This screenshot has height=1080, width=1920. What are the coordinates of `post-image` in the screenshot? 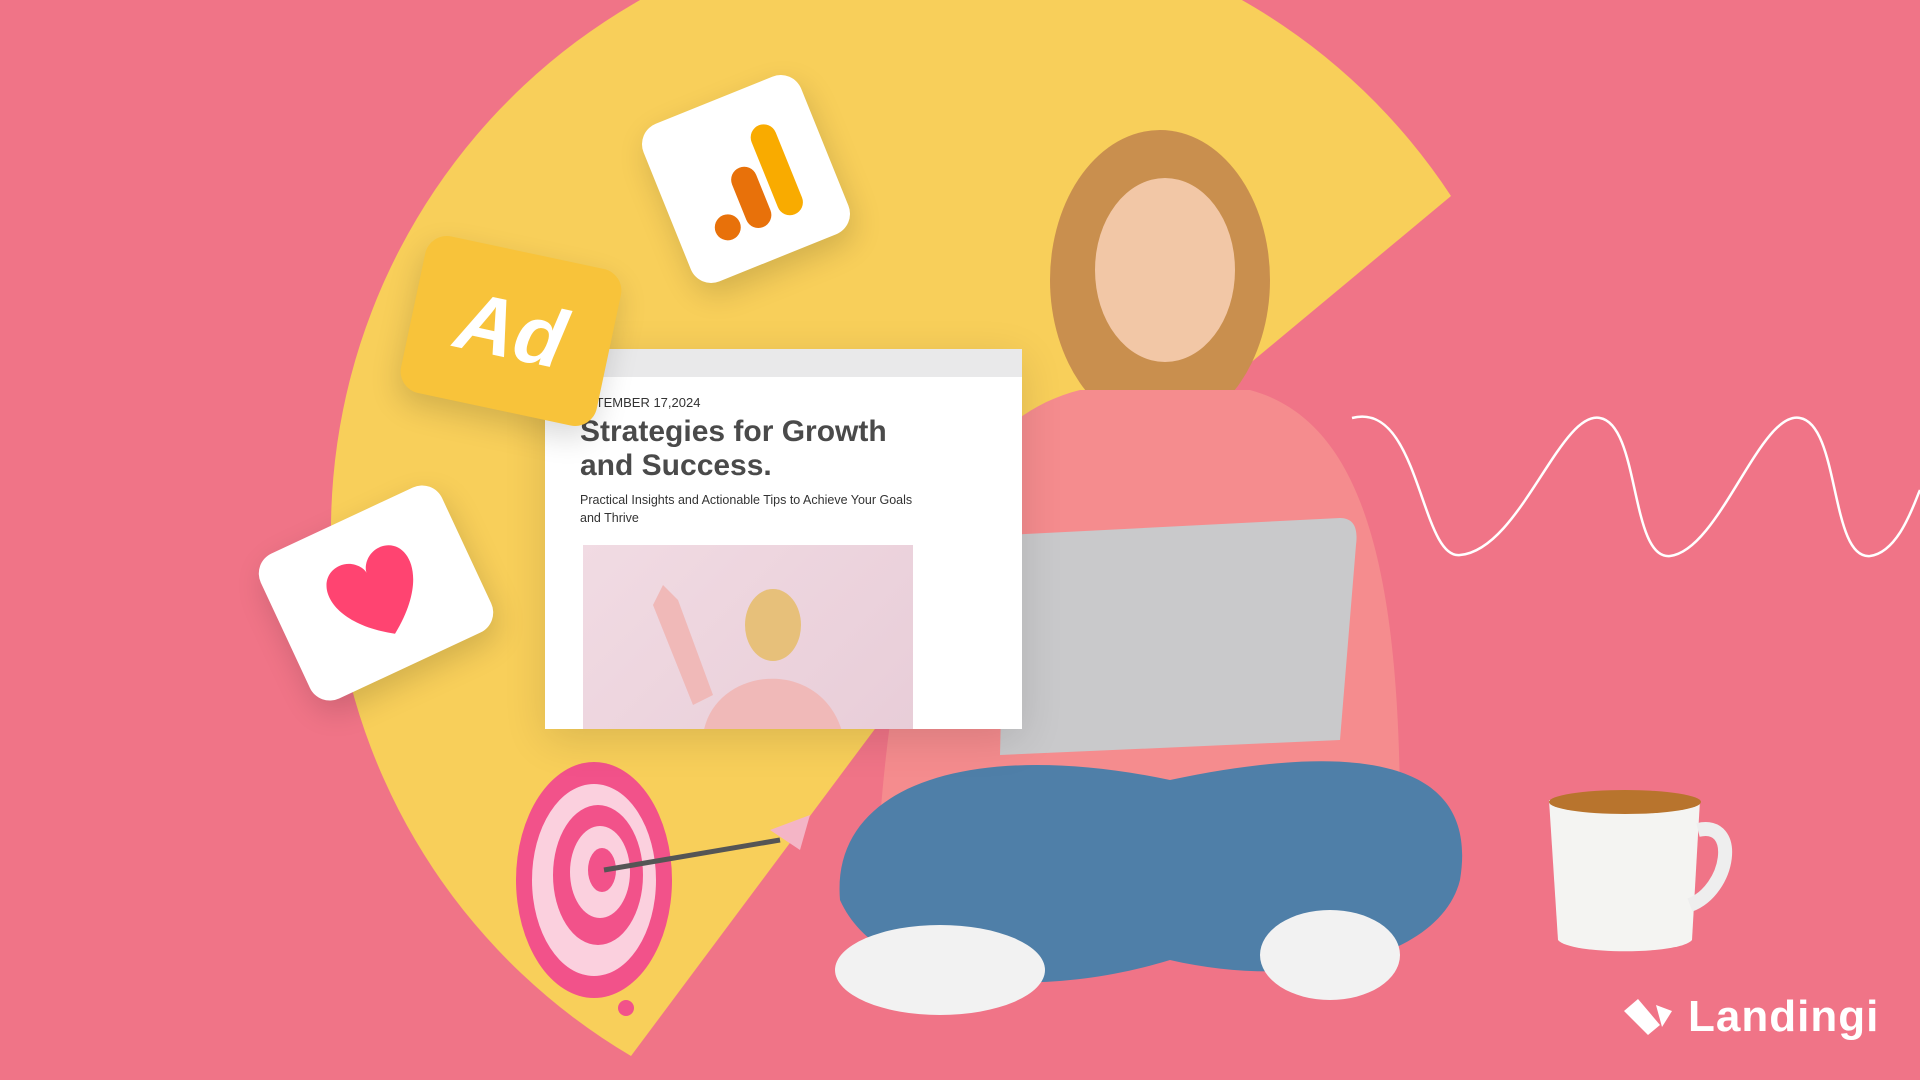 It's located at (748, 637).